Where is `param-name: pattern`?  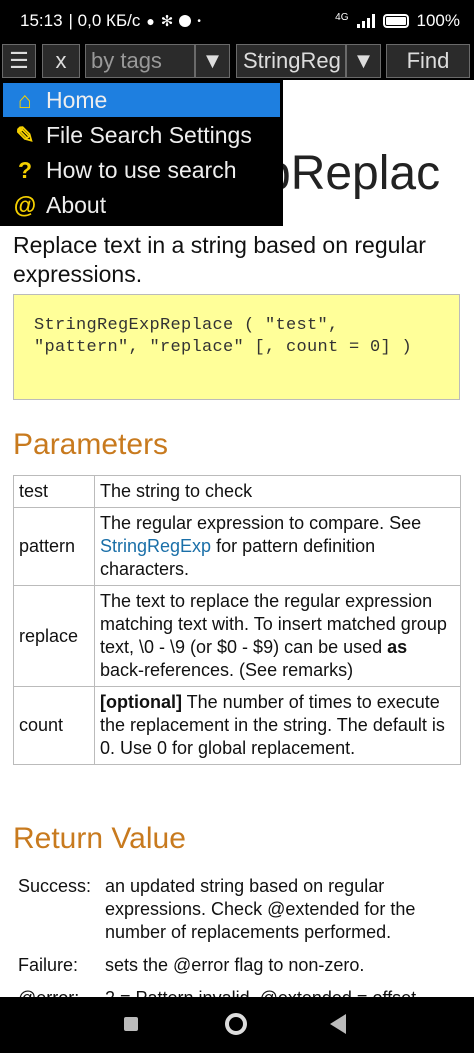 param-name: pattern is located at coordinates (54, 546).